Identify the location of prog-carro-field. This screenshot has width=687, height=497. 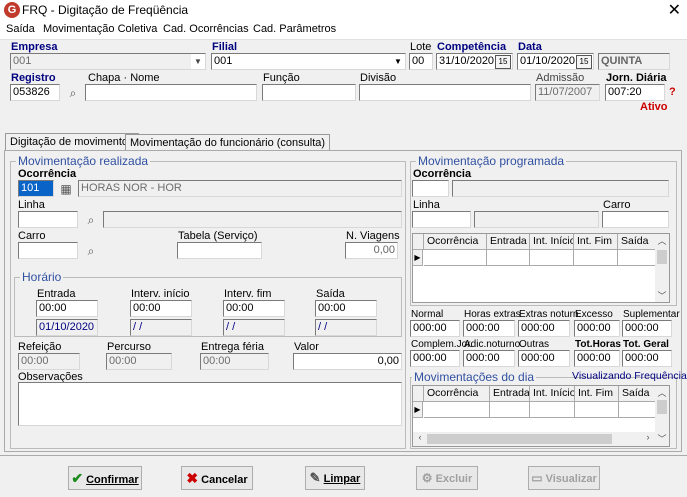
(635, 219).